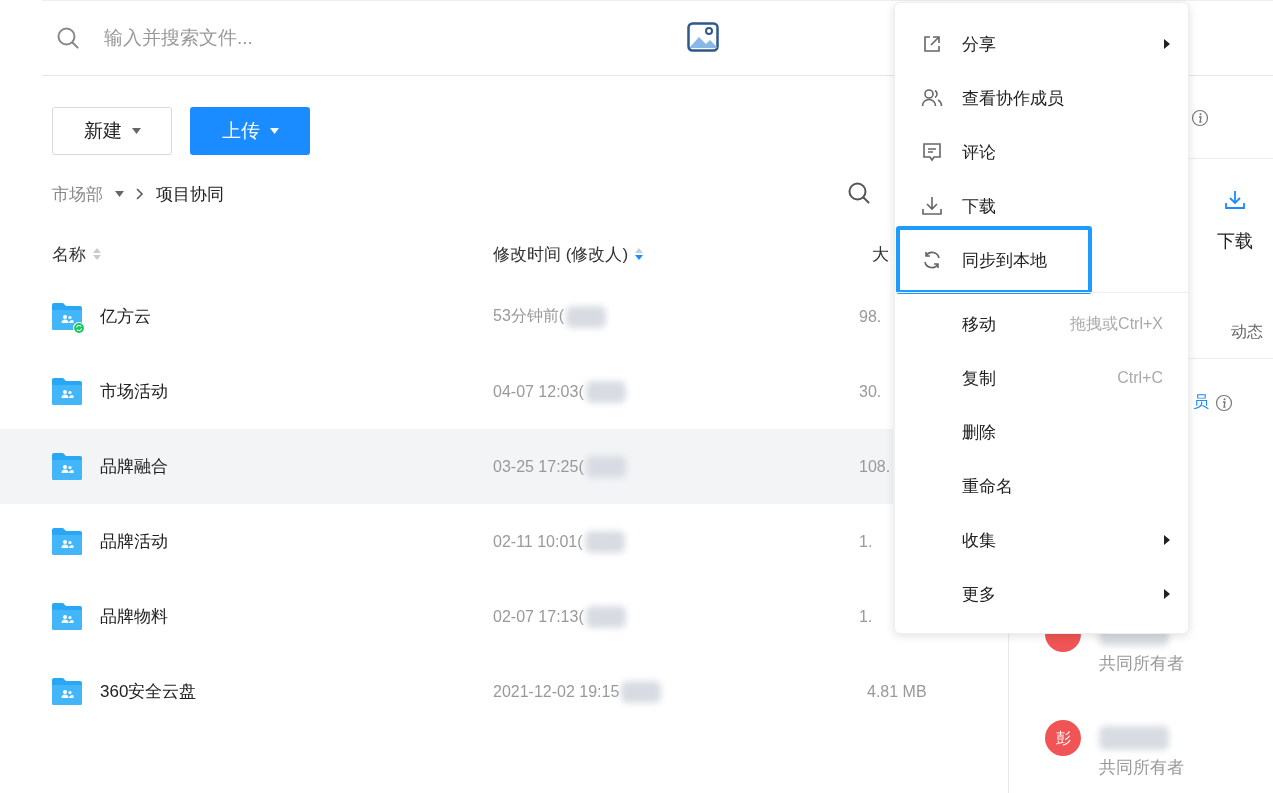  Describe the element at coordinates (112, 131) in the screenshot. I see `new-button: 新建` at that location.